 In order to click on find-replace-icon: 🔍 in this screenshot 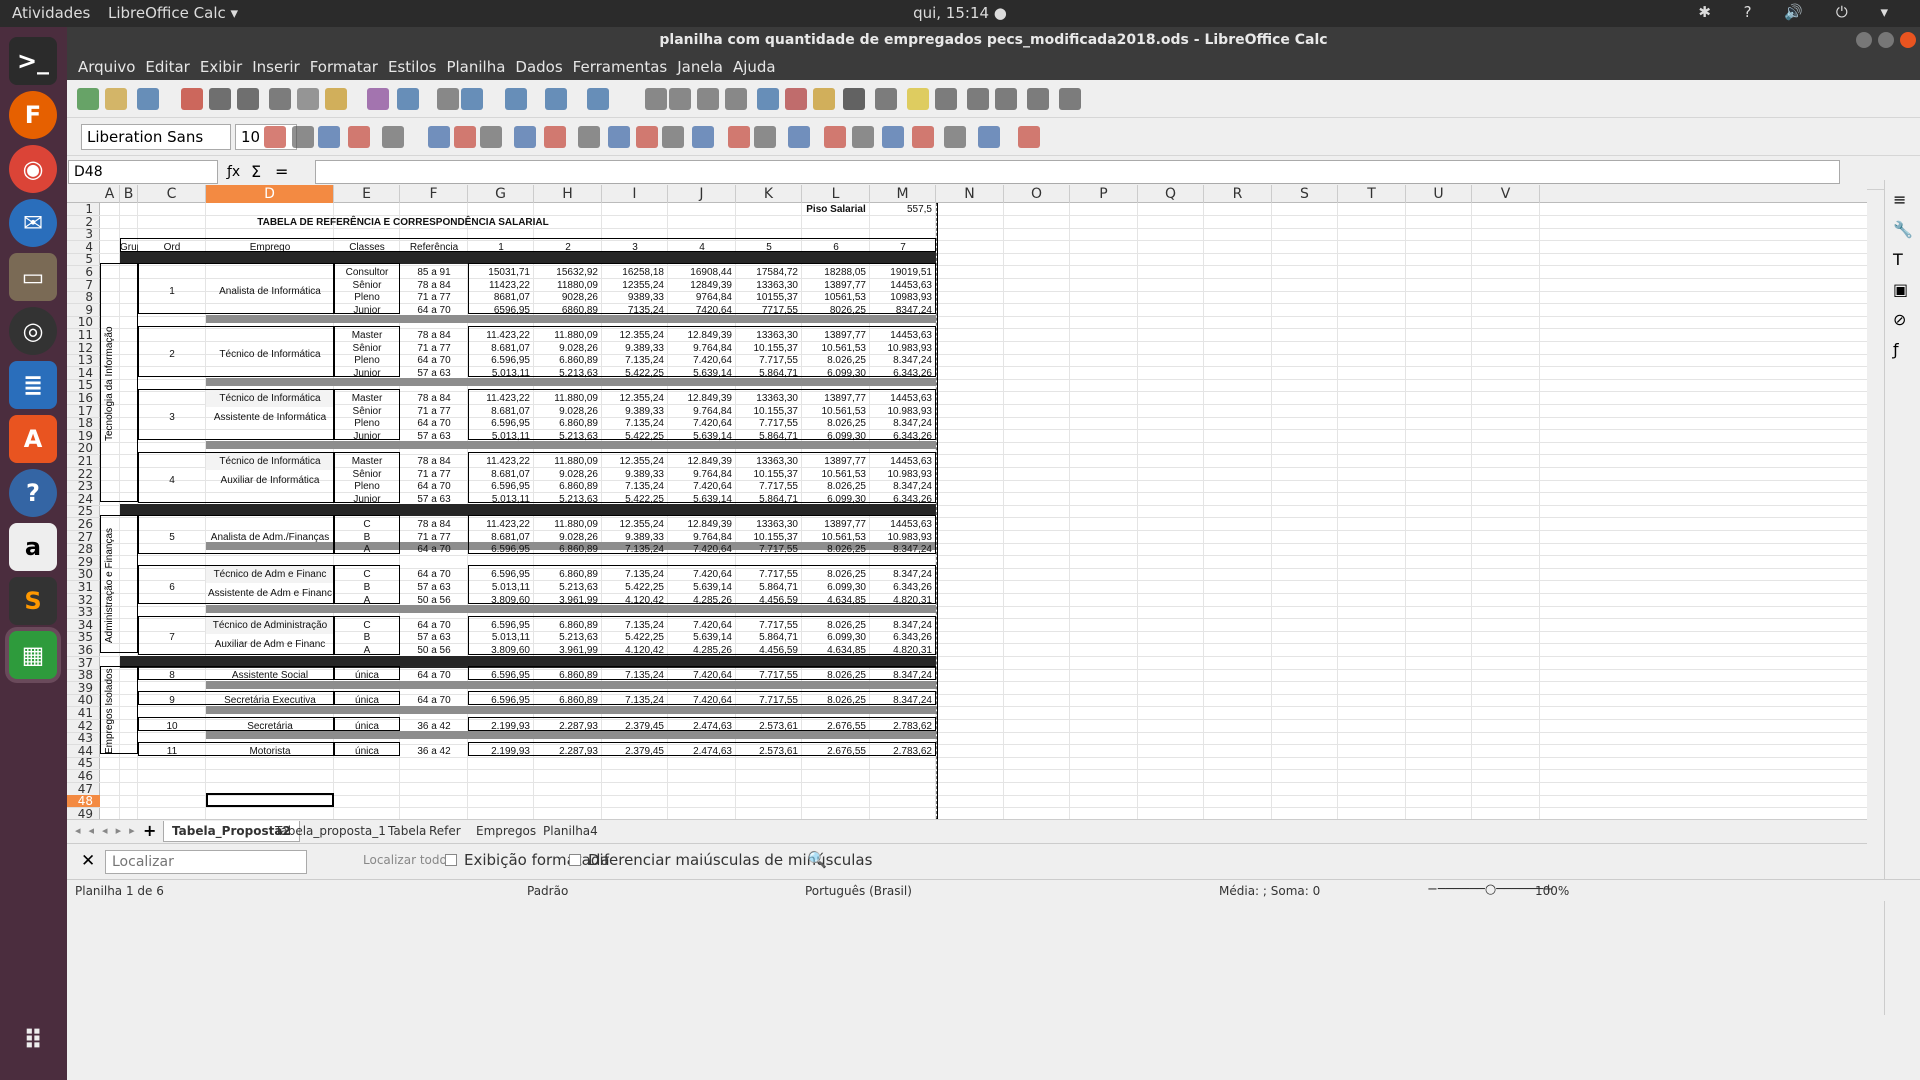, I will do `click(817, 859)`.